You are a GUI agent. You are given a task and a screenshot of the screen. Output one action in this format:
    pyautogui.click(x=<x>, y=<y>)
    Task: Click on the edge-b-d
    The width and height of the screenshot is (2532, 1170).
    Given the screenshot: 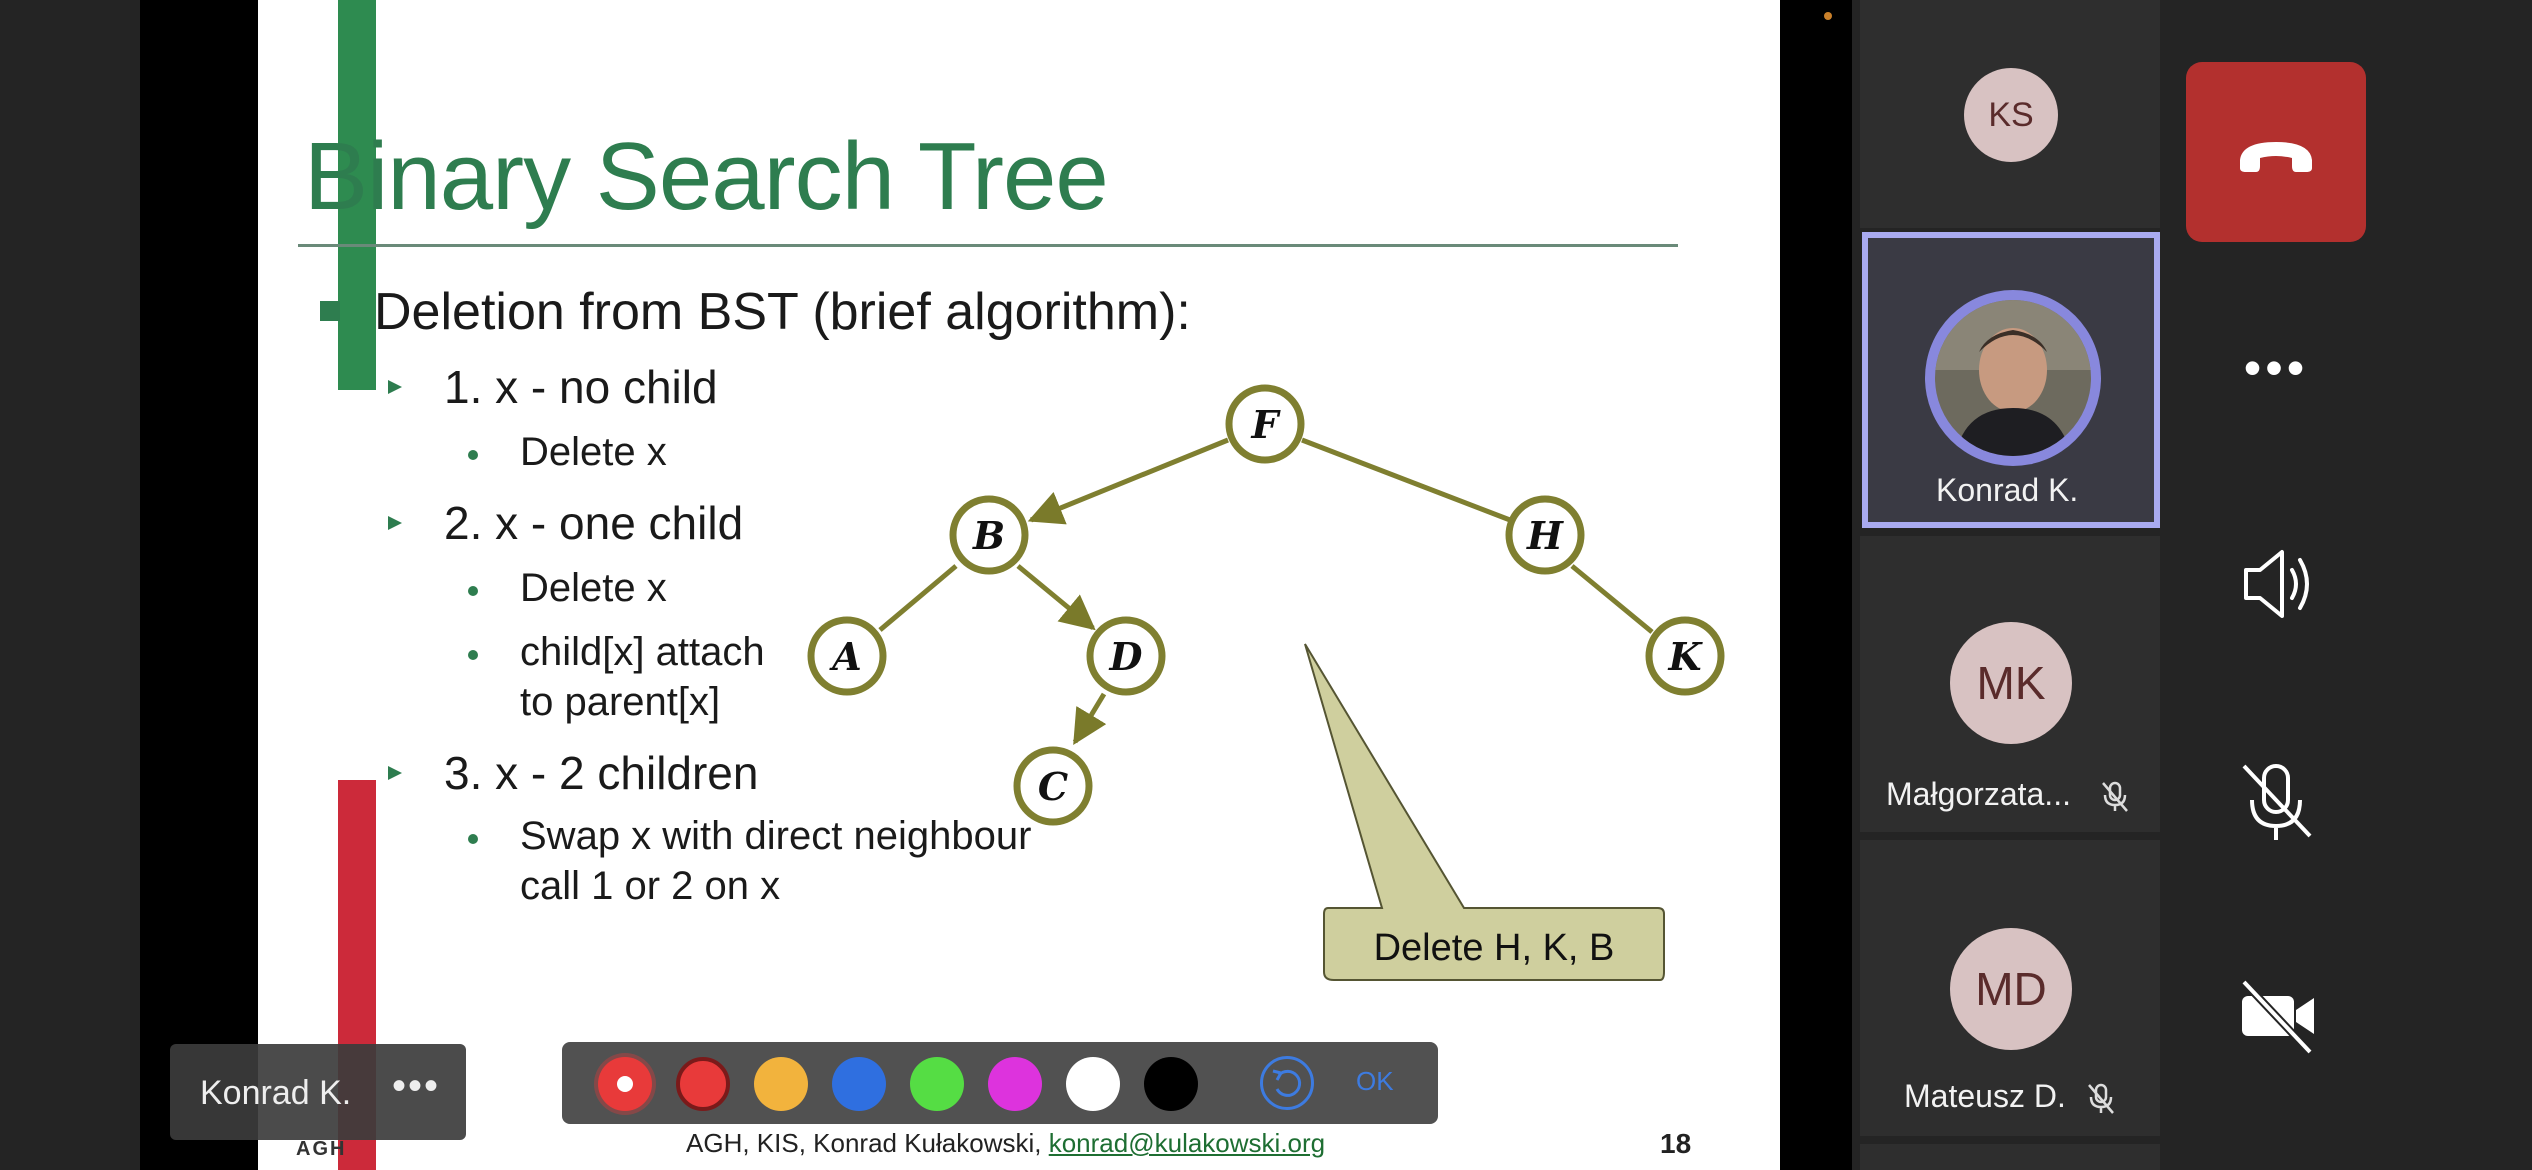 What is the action you would take?
    pyautogui.click(x=1056, y=597)
    